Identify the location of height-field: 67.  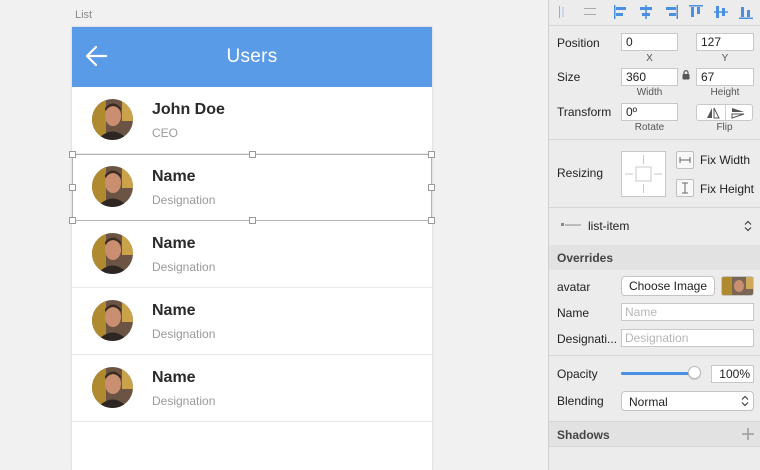
(725, 77).